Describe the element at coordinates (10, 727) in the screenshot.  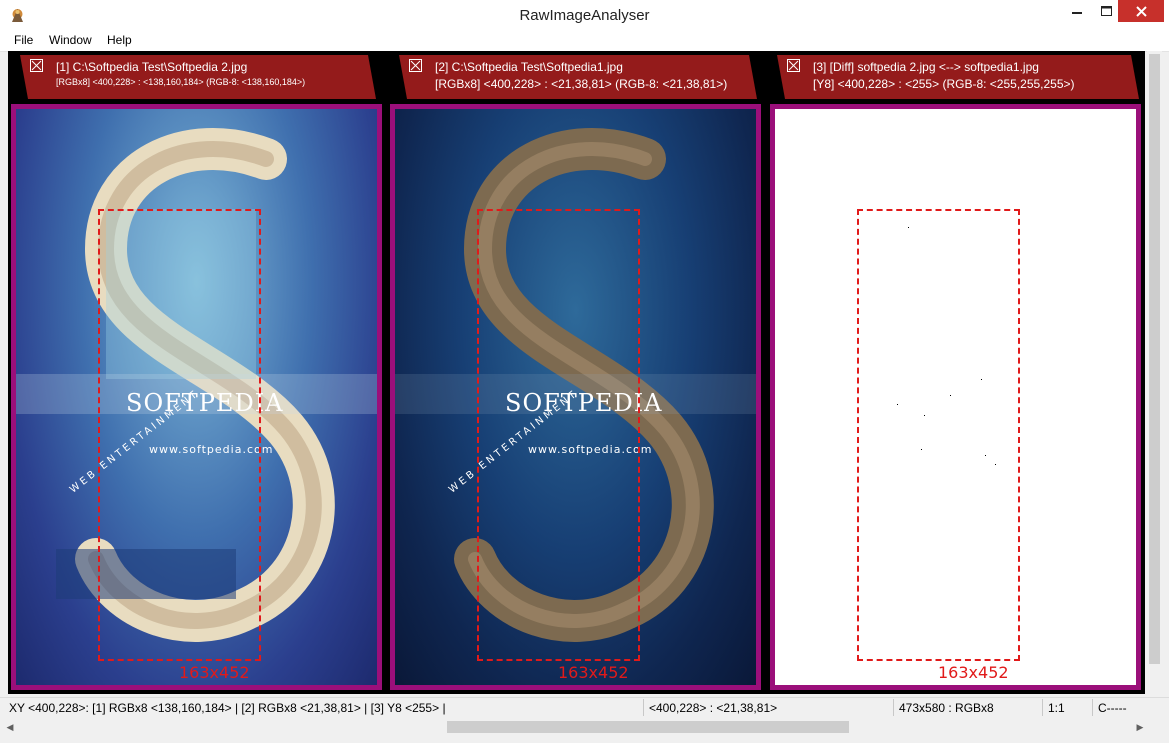
I see `scroll-left-icon: ◀` at that location.